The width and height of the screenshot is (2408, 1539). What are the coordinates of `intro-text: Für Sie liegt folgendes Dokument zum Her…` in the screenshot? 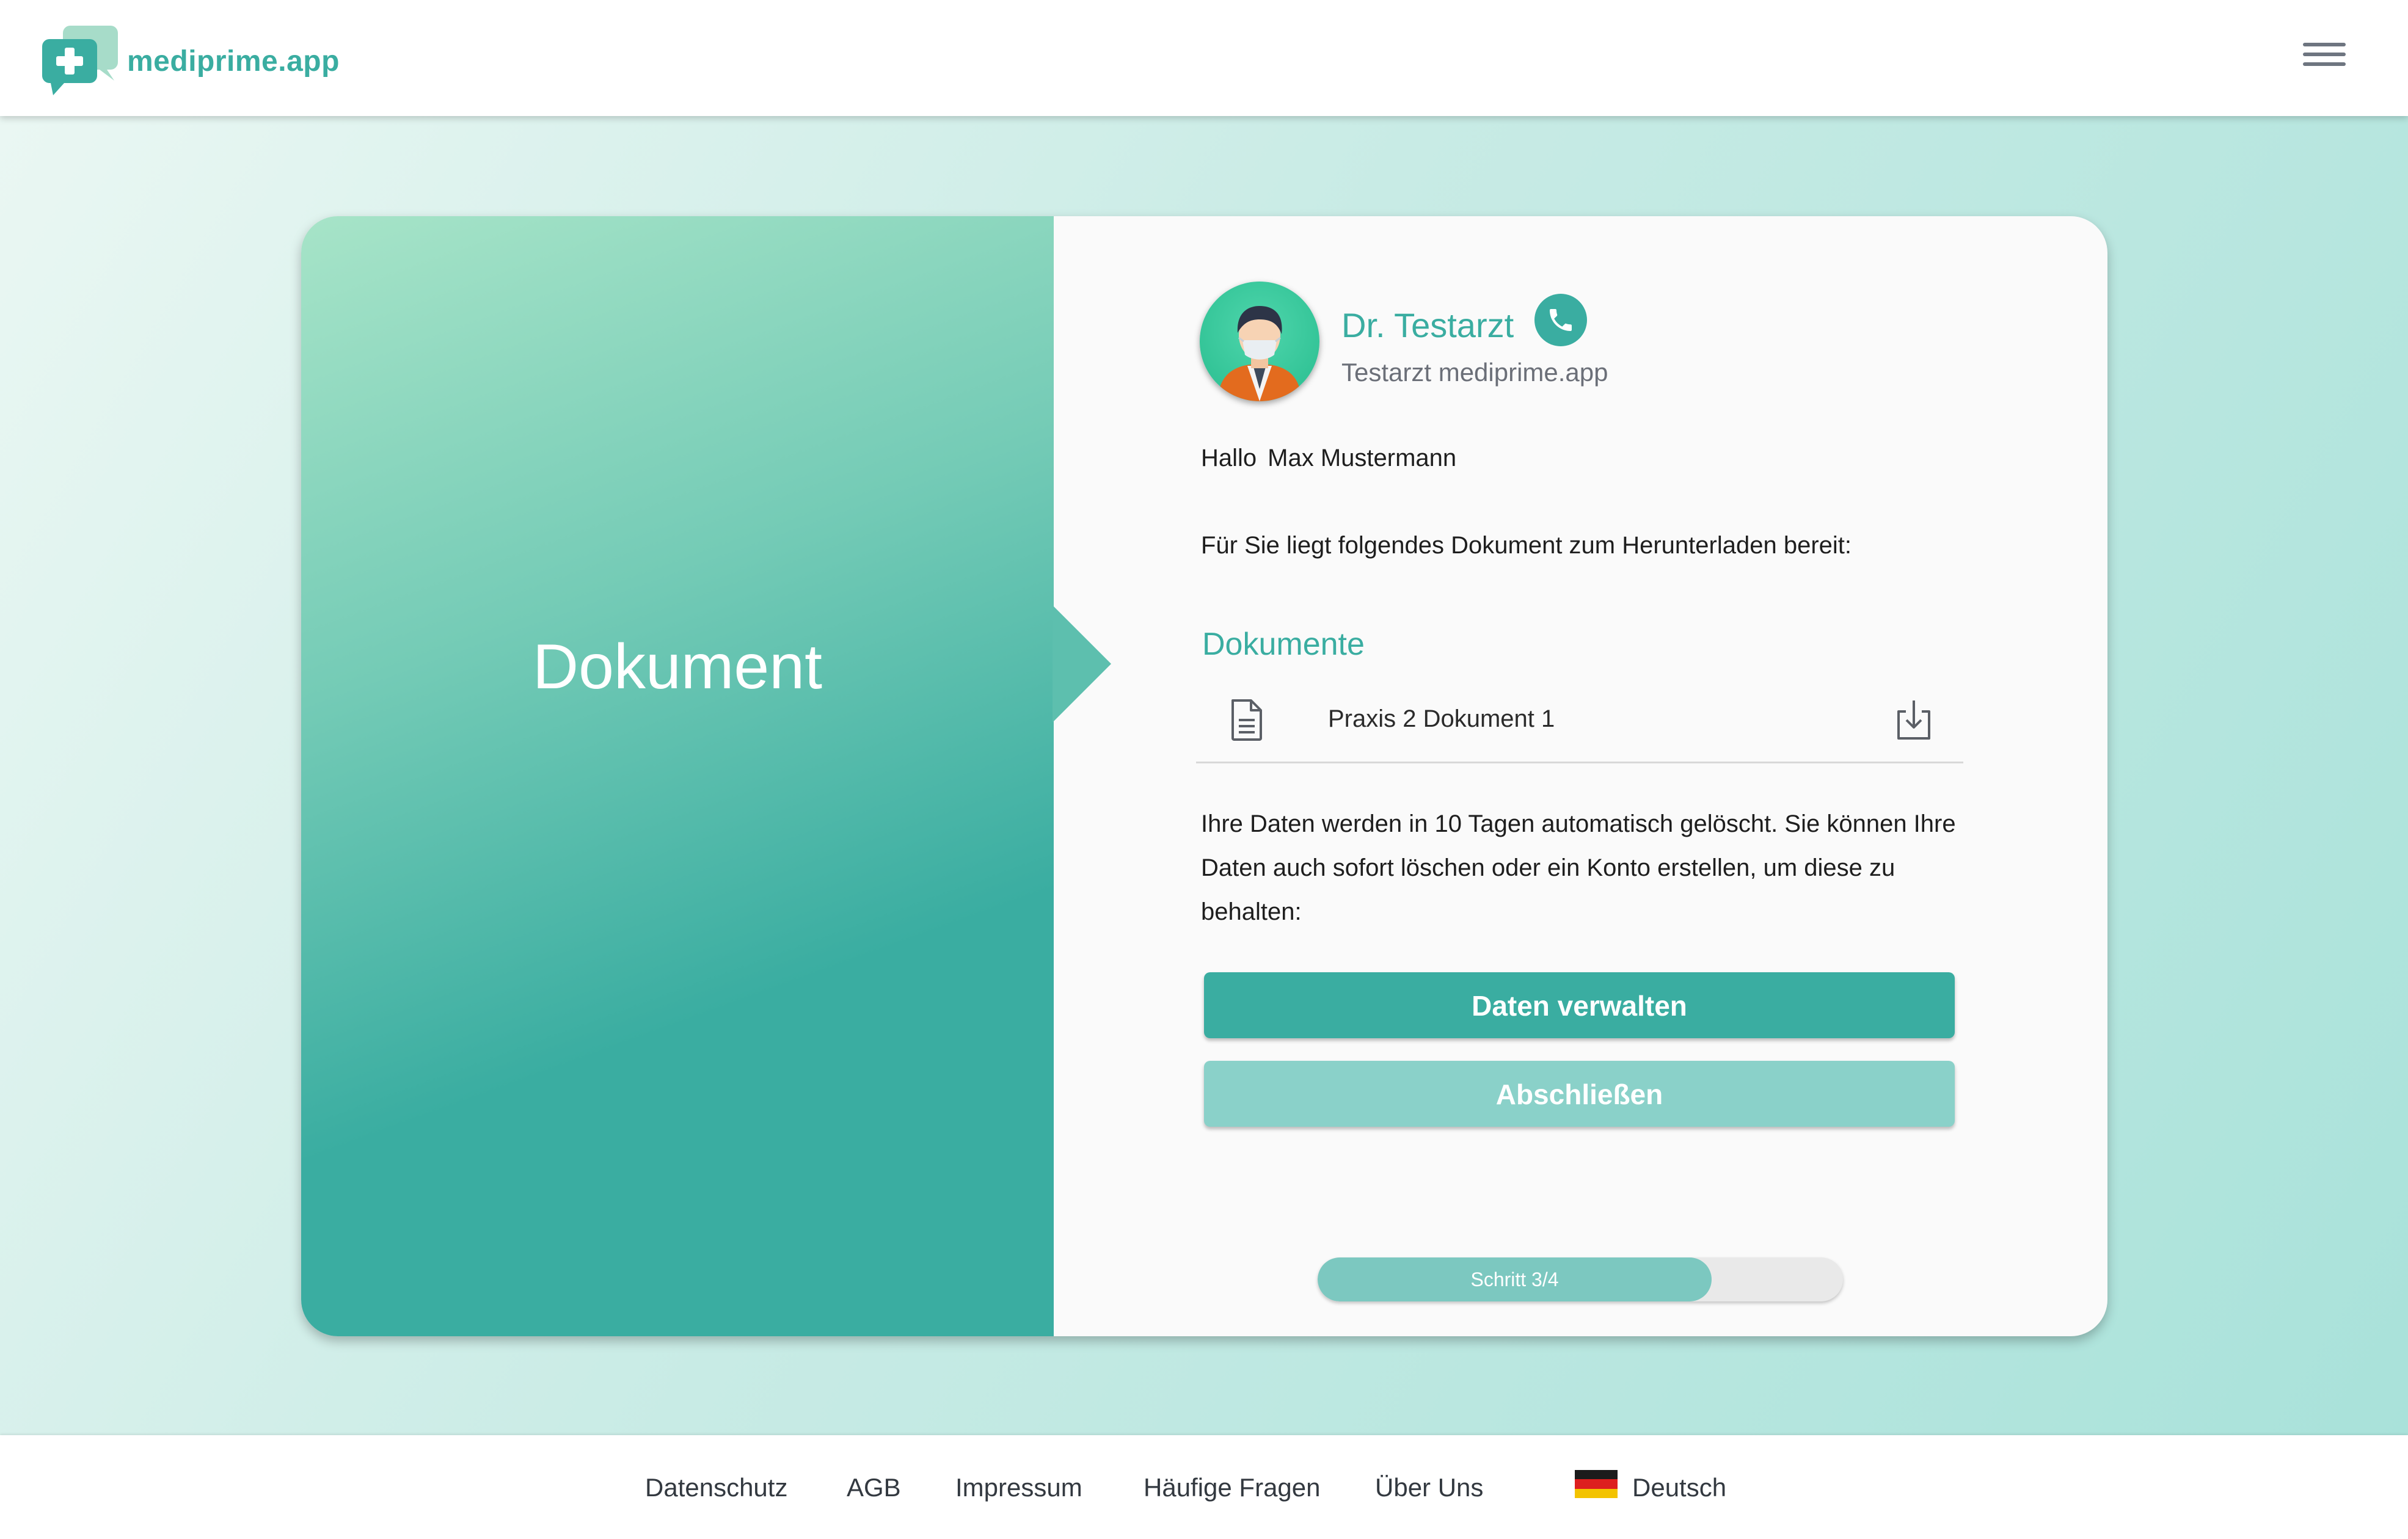 It's located at (1526, 545).